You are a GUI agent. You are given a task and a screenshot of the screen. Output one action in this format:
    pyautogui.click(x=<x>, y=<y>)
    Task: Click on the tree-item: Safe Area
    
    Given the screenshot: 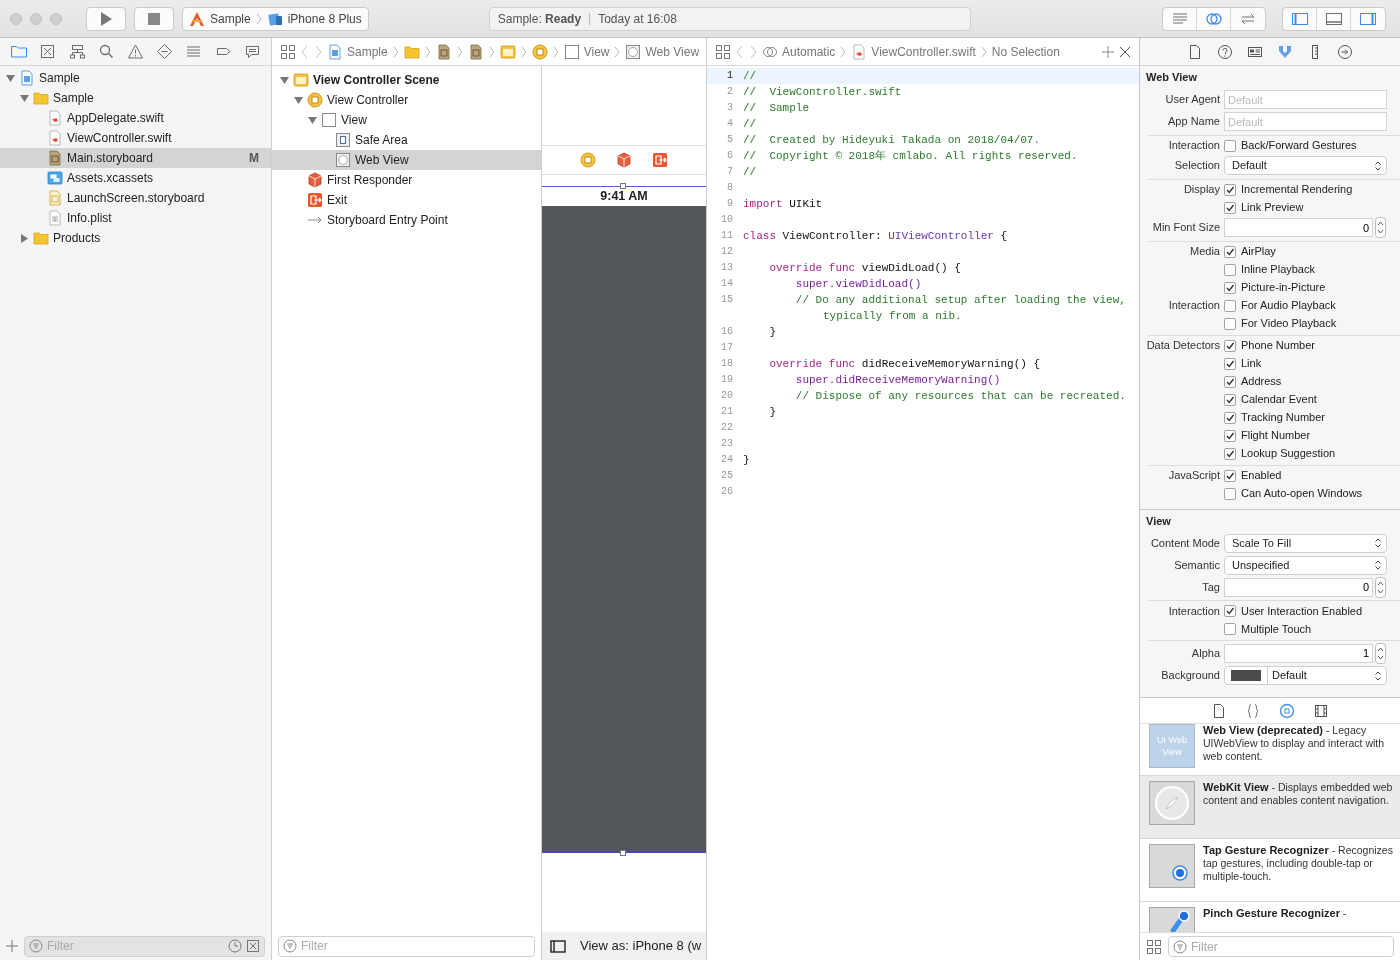 What is the action you would take?
    pyautogui.click(x=406, y=140)
    